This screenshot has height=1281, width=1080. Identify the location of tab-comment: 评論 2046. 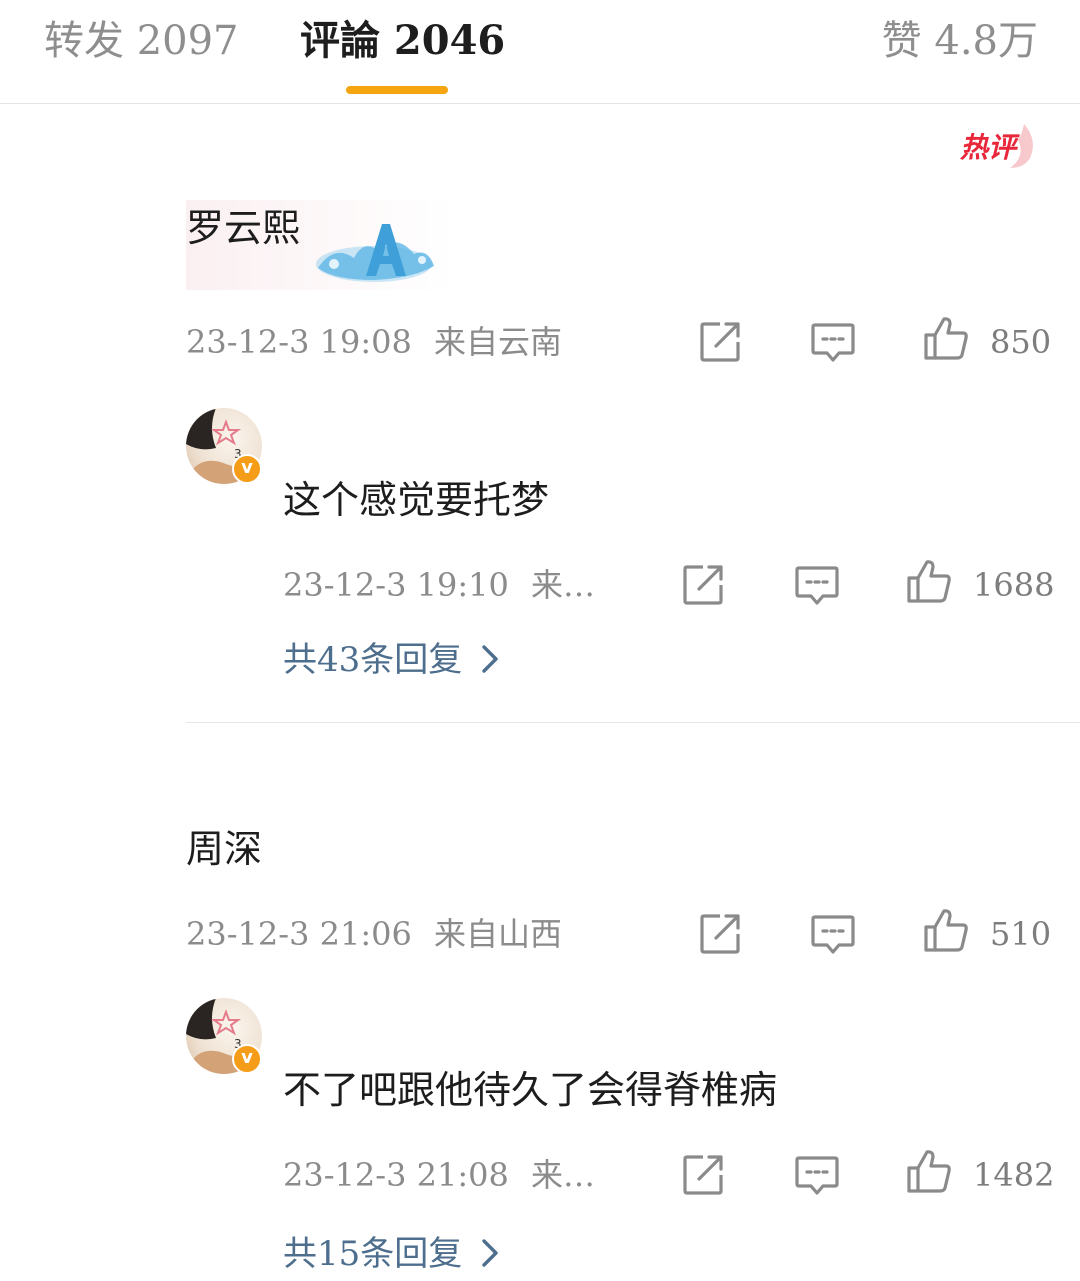
(402, 41).